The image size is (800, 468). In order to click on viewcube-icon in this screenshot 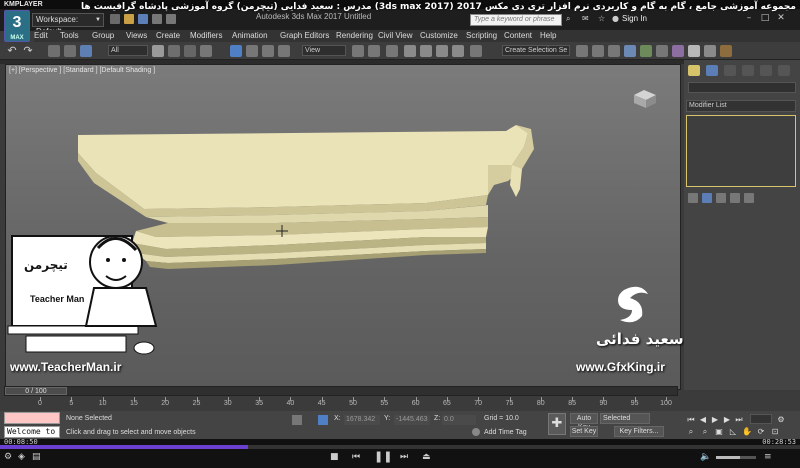, I will do `click(644, 99)`.